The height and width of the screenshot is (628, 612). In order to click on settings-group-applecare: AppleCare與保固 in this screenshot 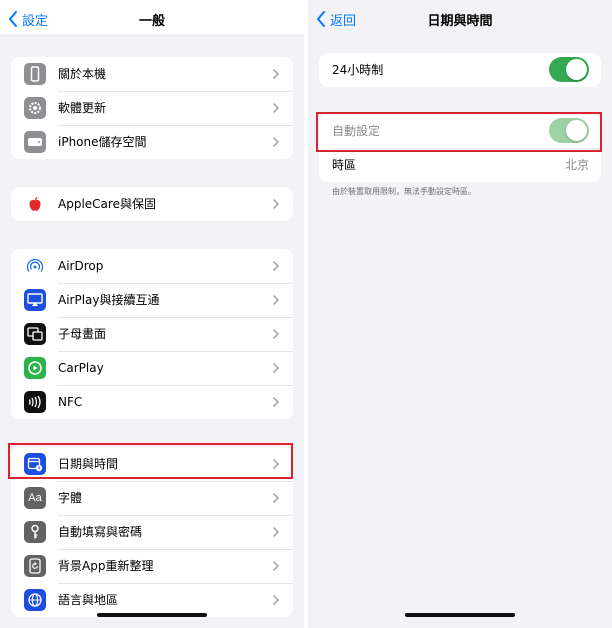, I will do `click(152, 204)`.